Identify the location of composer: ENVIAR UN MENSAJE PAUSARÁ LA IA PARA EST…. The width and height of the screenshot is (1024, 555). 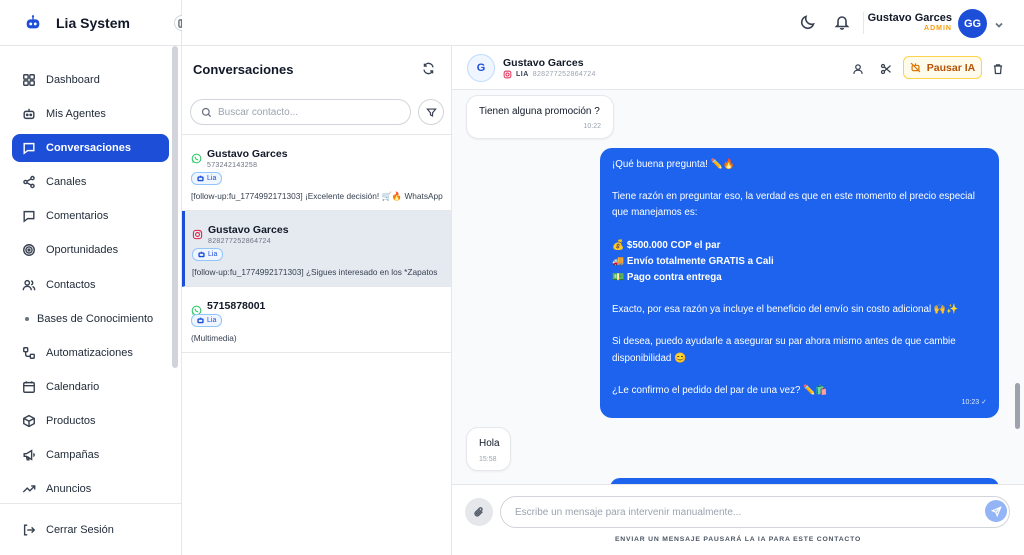
(738, 519).